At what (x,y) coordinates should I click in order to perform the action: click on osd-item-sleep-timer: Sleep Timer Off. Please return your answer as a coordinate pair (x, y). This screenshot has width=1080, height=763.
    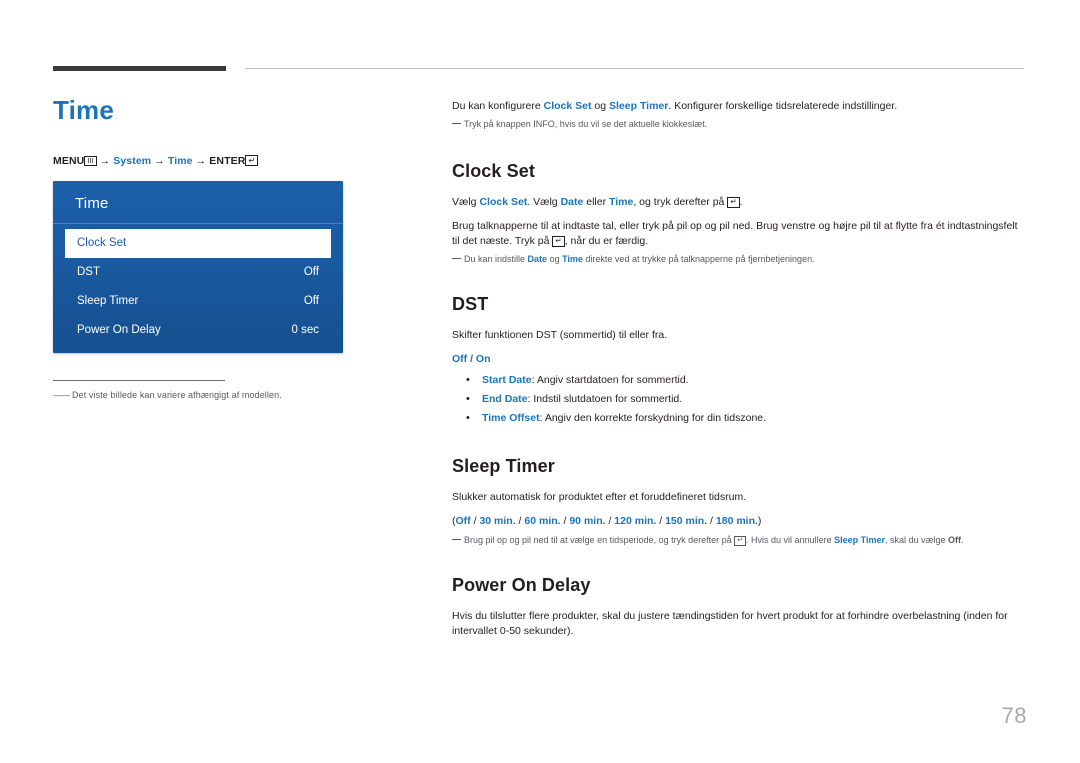
    Looking at the image, I should click on (198, 301).